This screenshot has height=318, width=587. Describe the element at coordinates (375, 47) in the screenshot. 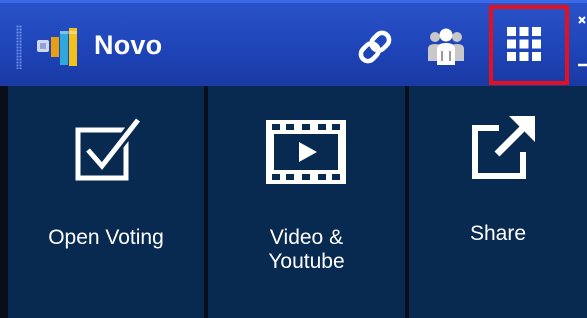

I see `link-icon` at that location.